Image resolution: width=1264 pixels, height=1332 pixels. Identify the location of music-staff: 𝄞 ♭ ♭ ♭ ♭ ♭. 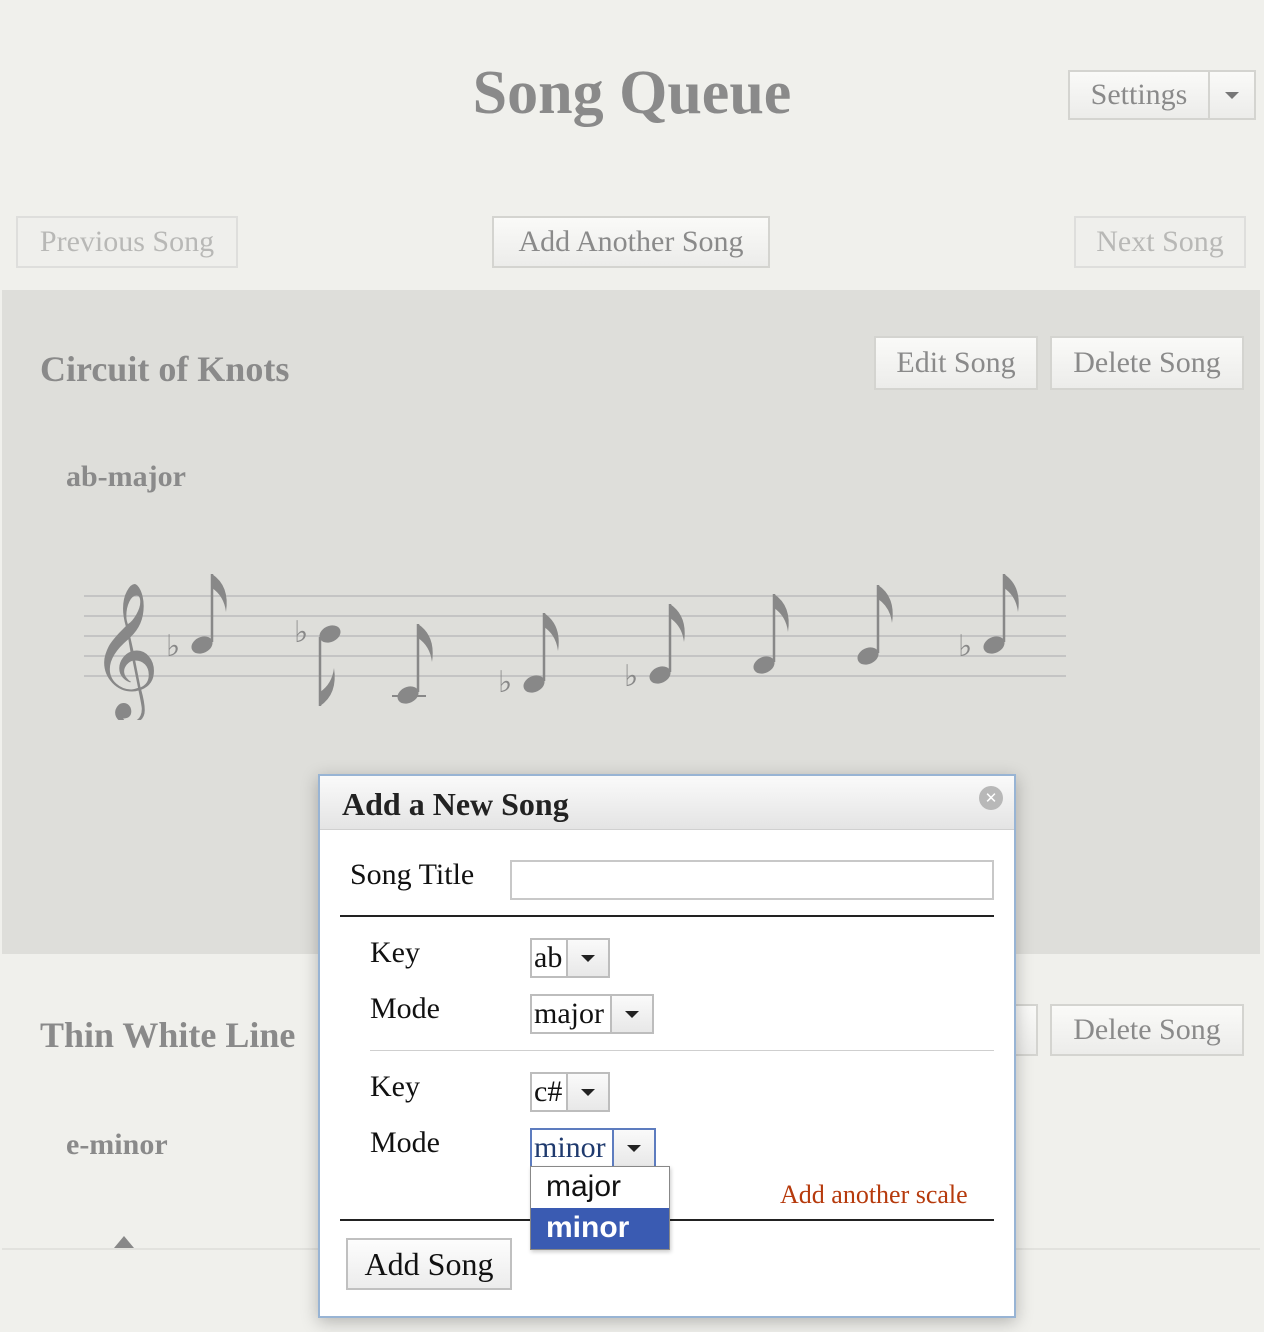
(575, 647).